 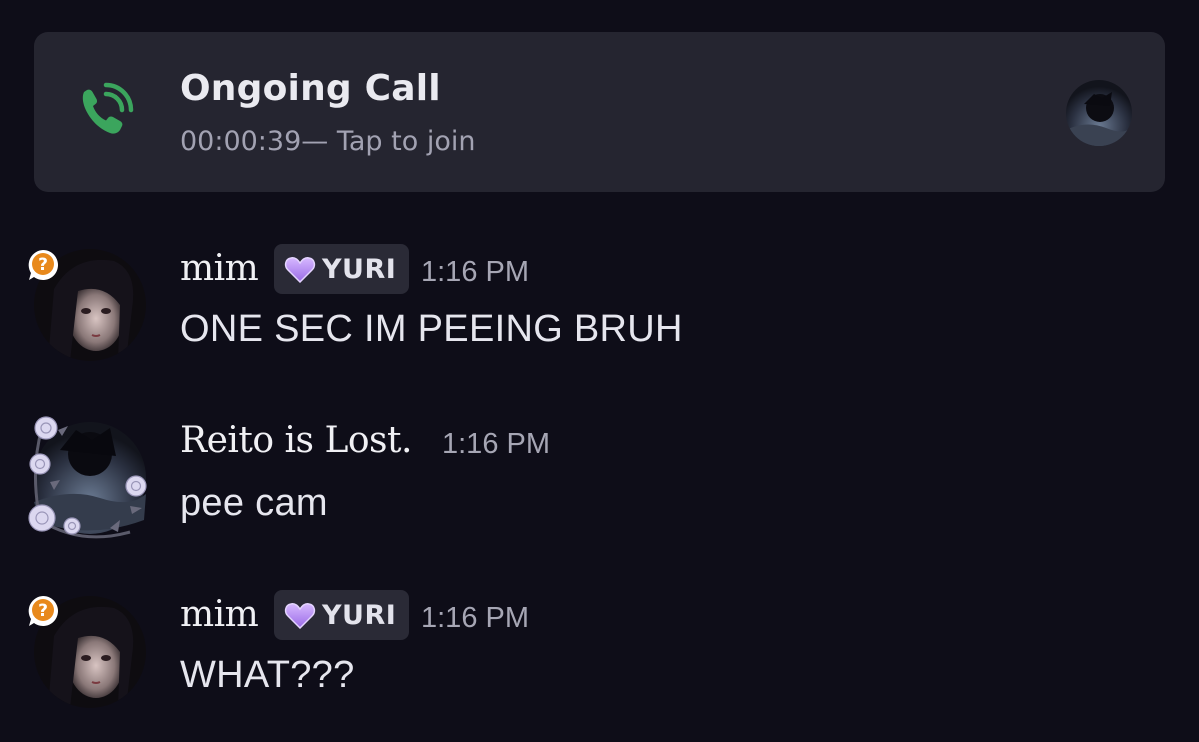 I want to click on message-text: ONE SEC IM PEEING BRUH, so click(x=431, y=329).